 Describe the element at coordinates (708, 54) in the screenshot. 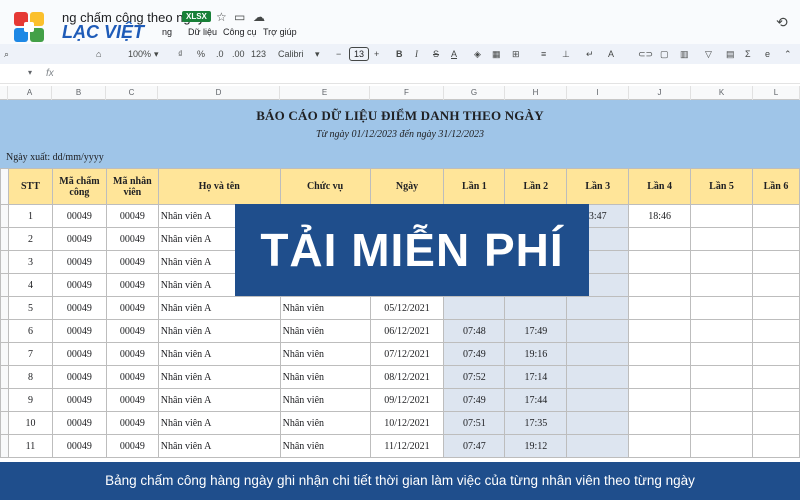

I see `filter-icon: ▽` at that location.